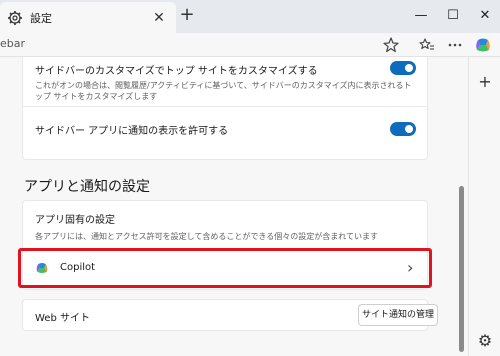 This screenshot has height=356, width=500. Describe the element at coordinates (485, 341) in the screenshot. I see `settings-icon: ⚙` at that location.